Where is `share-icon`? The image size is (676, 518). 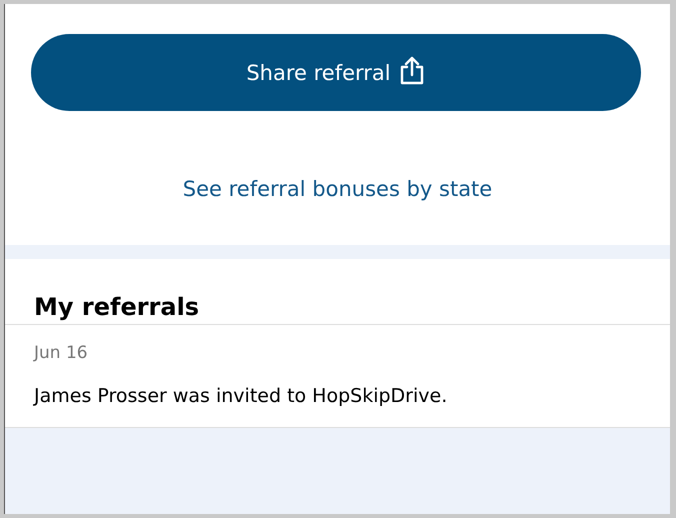
share-icon is located at coordinates (411, 69).